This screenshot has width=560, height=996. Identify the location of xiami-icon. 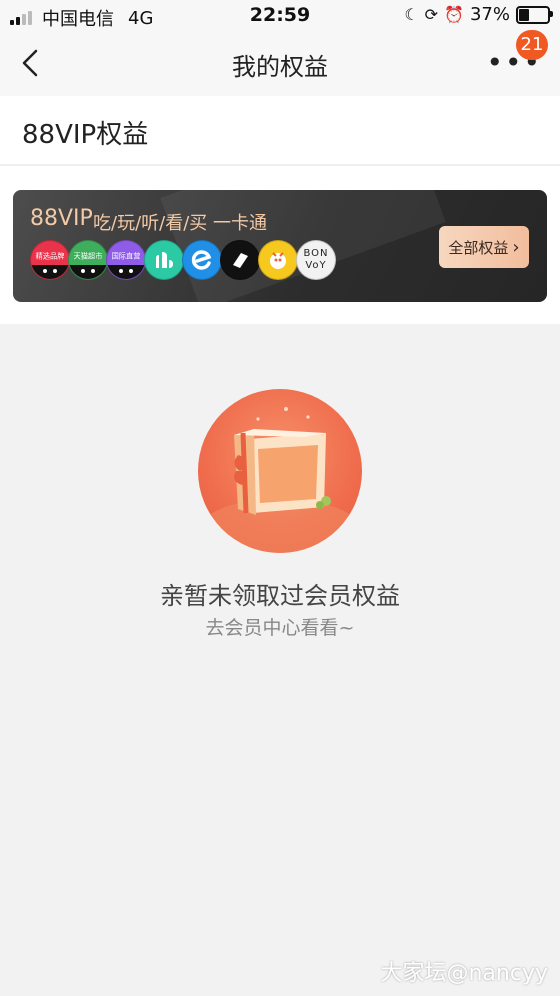
(240, 260).